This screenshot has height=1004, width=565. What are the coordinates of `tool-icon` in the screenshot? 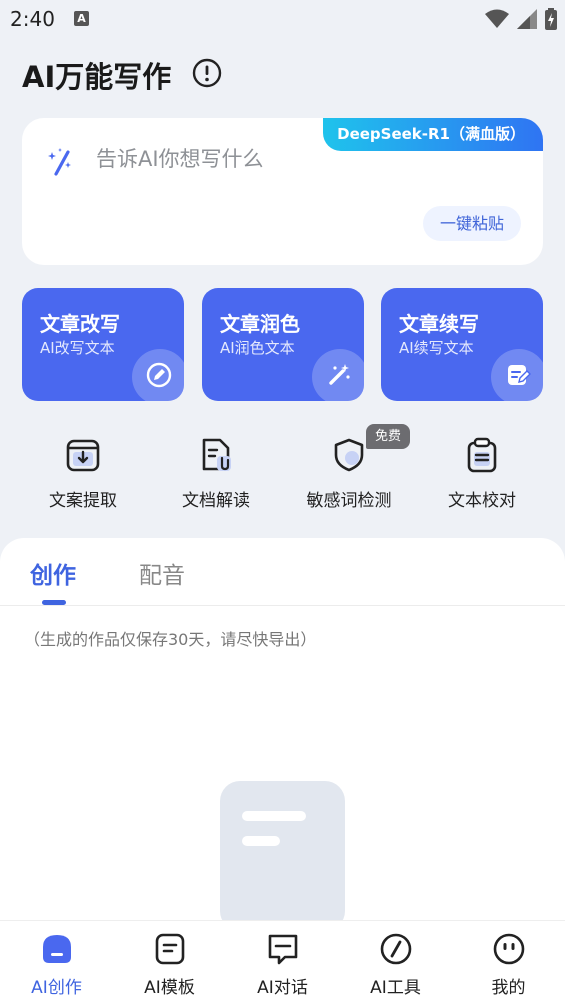 It's located at (395, 949).